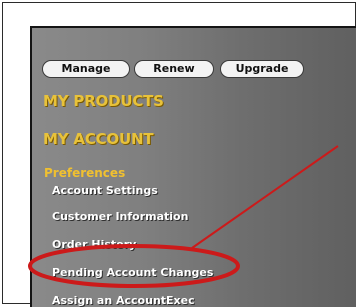  Describe the element at coordinates (132, 272) in the screenshot. I see `menu-item-pending-account-changes: Pending Account Changes` at that location.